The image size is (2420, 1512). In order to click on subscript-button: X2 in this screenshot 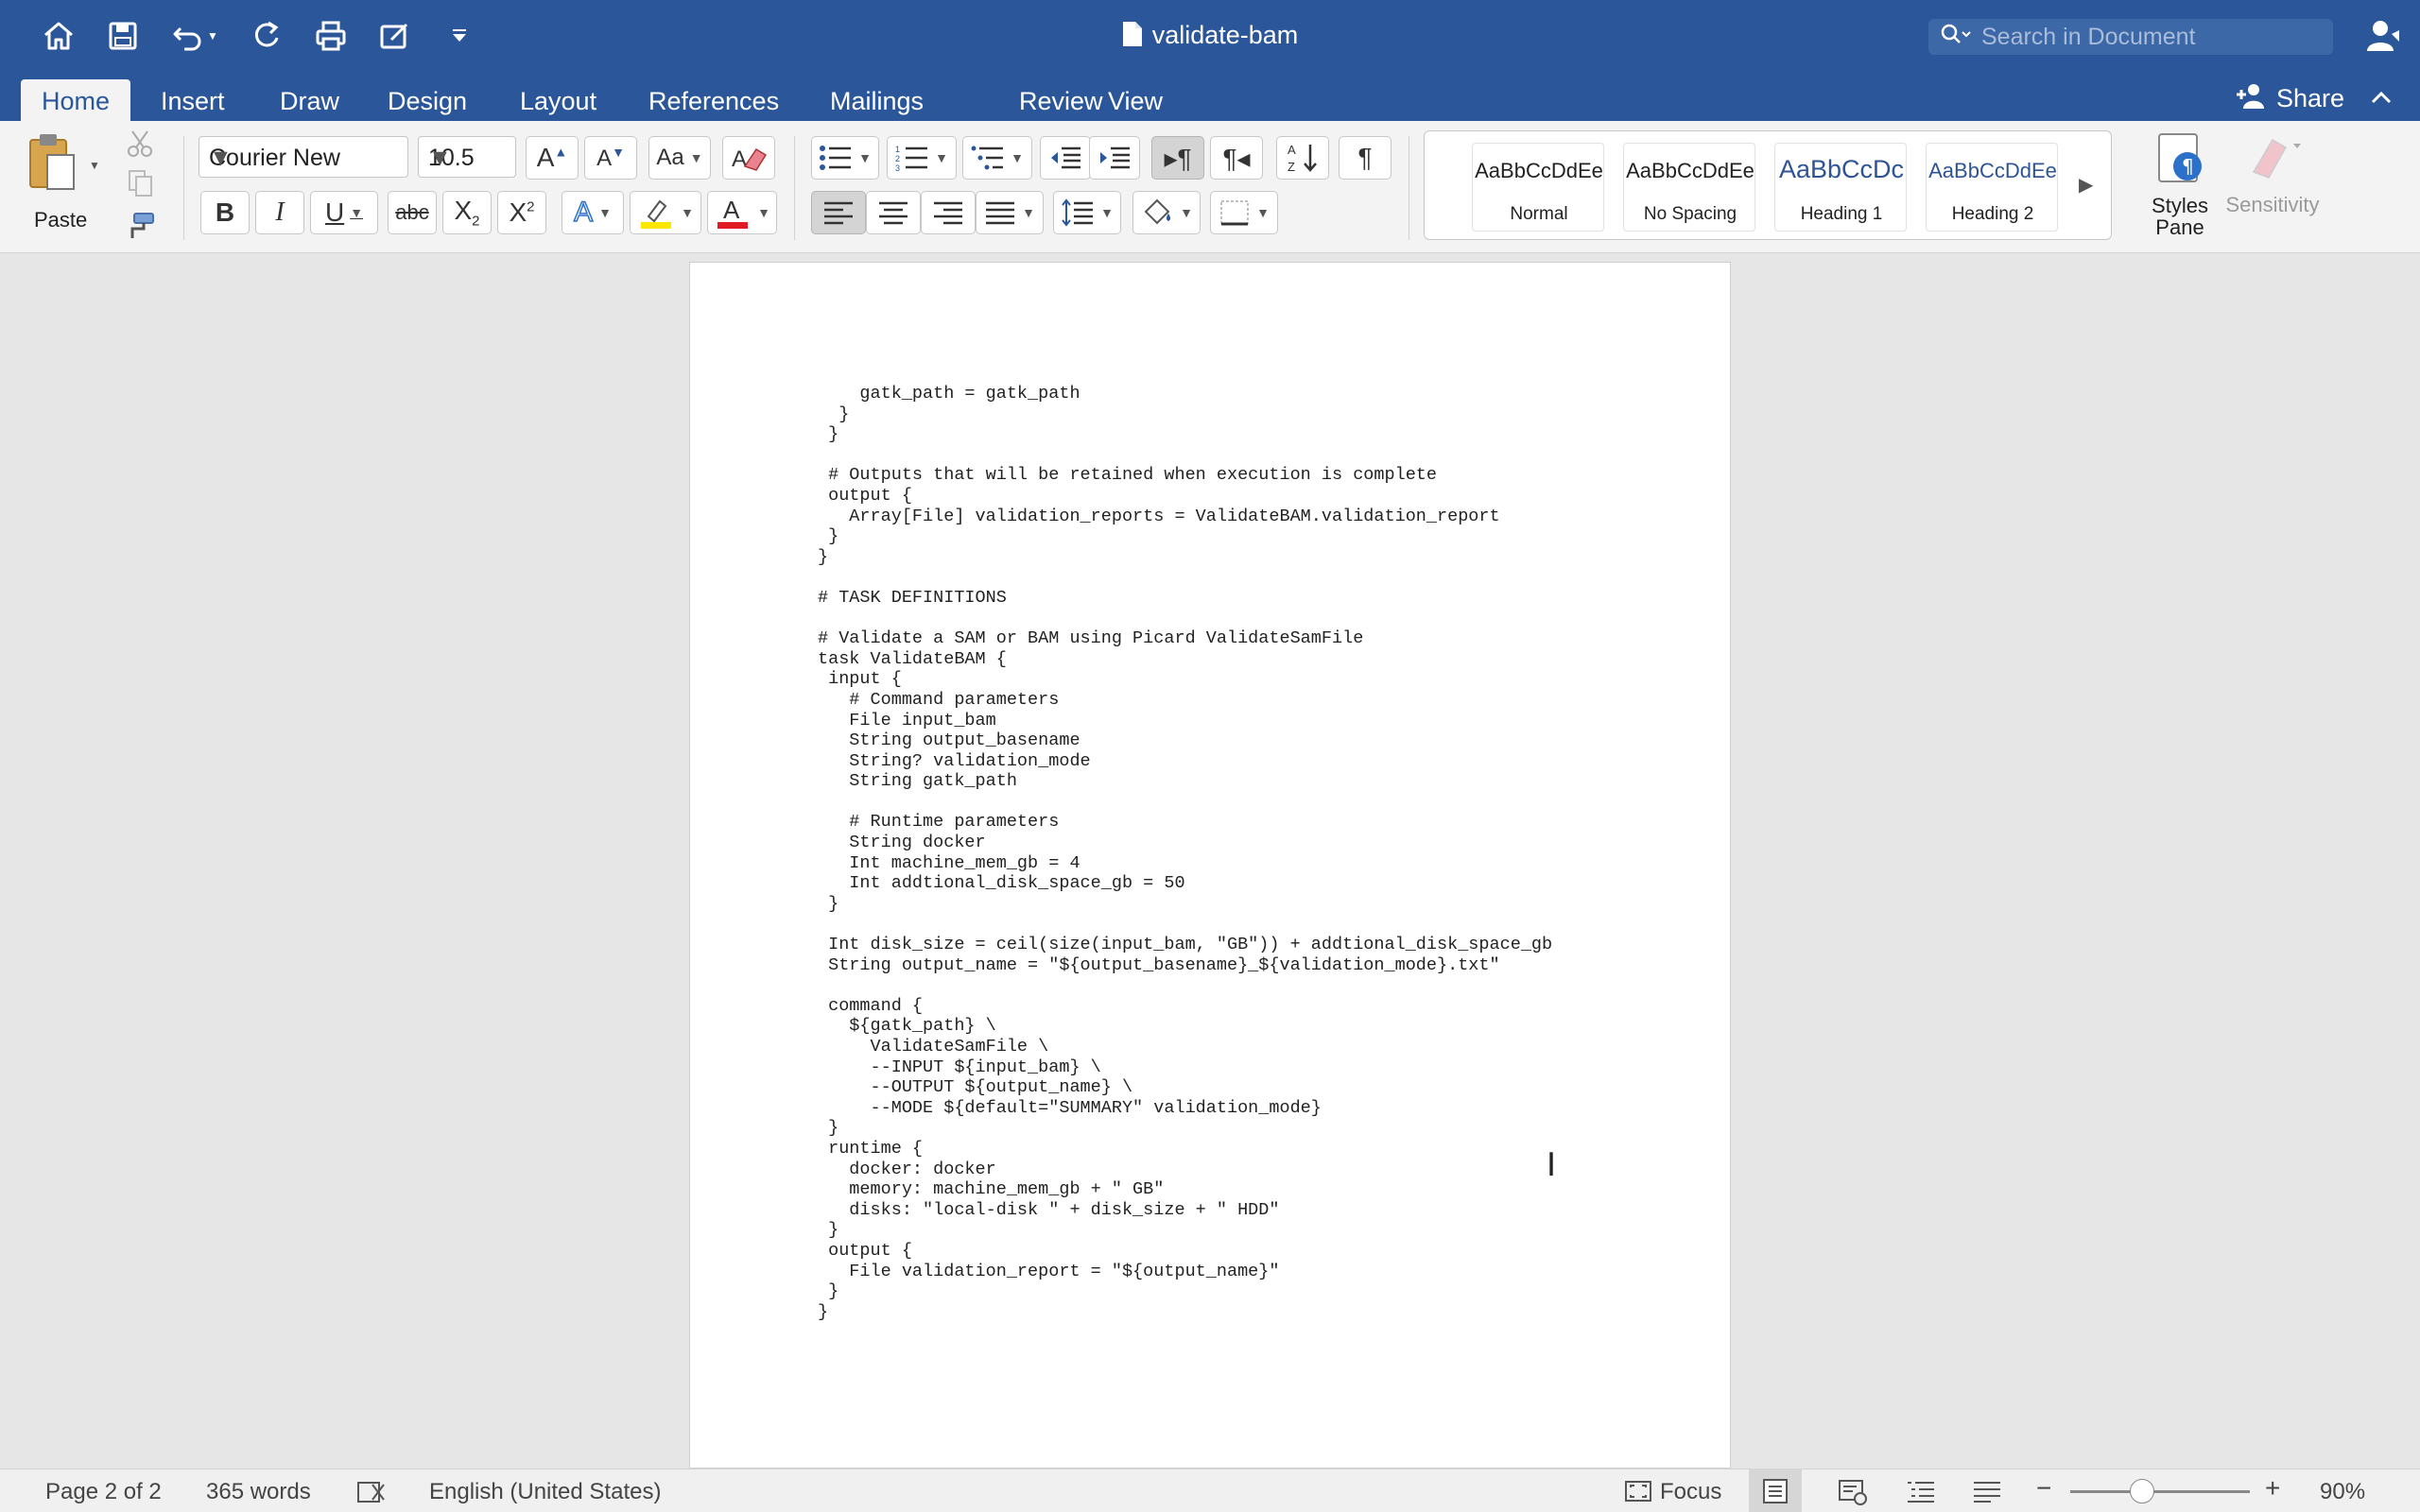, I will do `click(467, 212)`.